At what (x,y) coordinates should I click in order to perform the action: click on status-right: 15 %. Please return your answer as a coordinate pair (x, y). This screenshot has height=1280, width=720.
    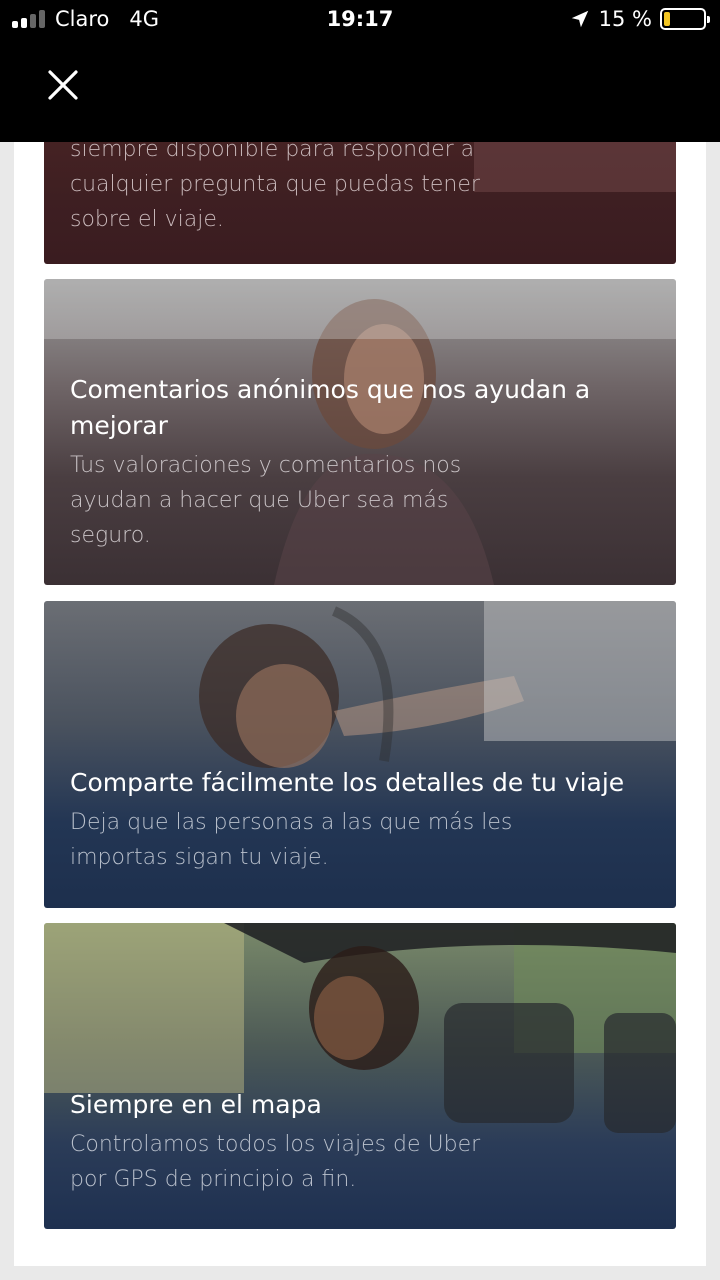
    Looking at the image, I should click on (639, 19).